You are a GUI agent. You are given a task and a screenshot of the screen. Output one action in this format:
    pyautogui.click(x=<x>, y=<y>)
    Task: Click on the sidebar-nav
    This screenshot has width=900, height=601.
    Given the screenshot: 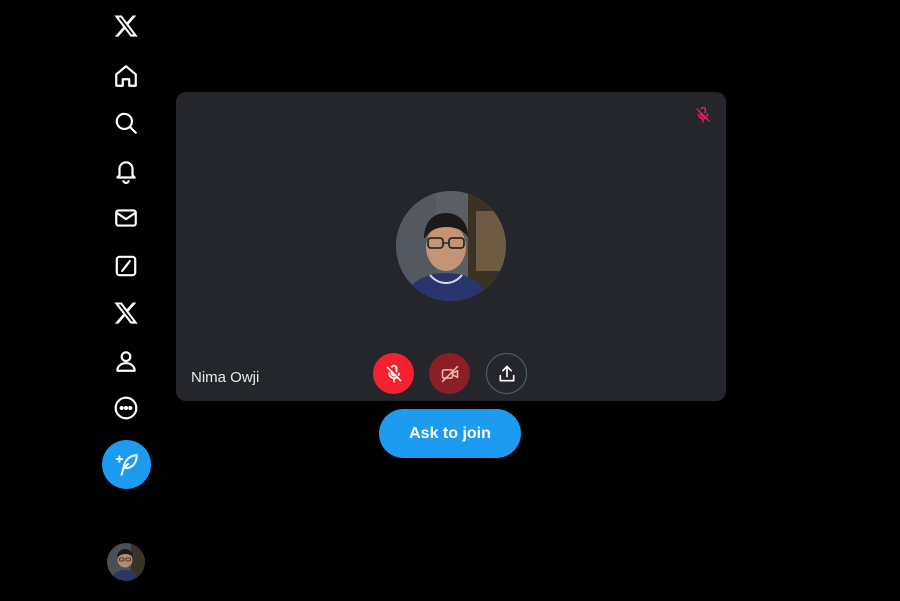 What is the action you would take?
    pyautogui.click(x=126, y=300)
    